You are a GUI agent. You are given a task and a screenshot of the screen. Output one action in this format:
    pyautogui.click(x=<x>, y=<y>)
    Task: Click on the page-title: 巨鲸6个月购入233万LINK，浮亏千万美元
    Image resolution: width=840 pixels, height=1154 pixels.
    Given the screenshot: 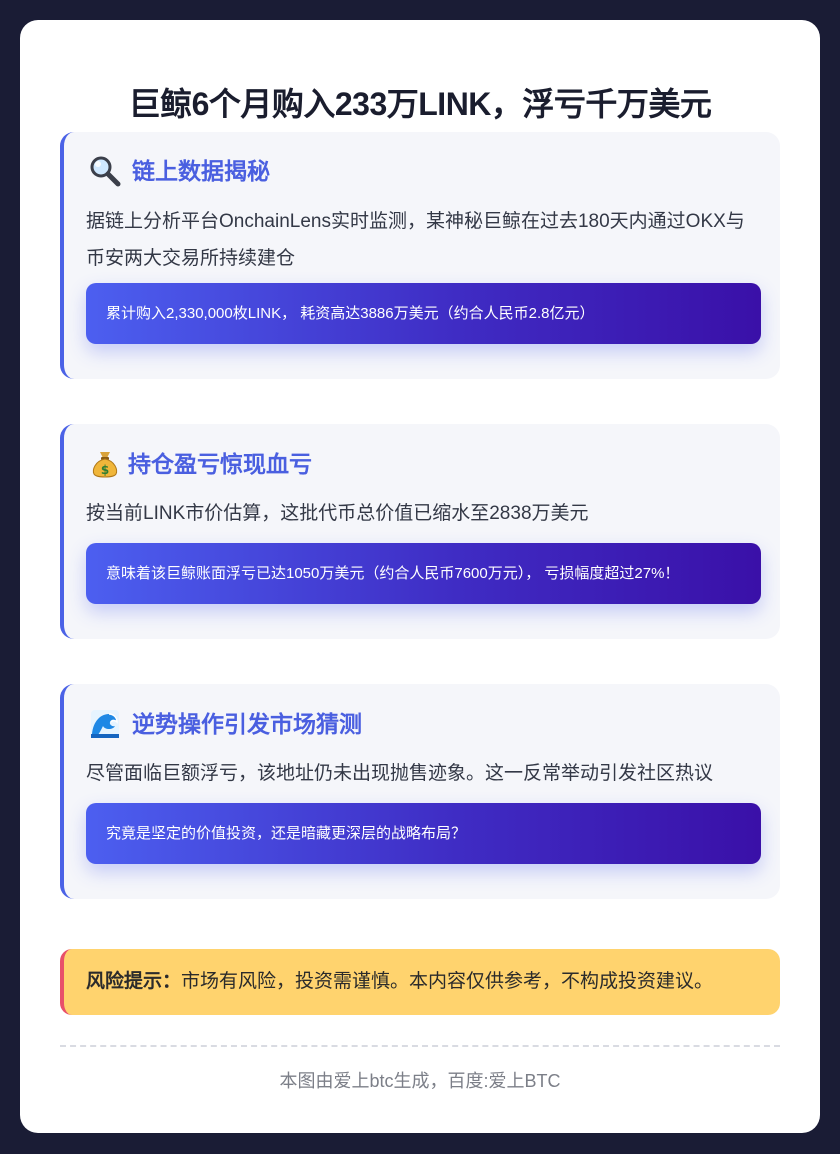 What is the action you would take?
    pyautogui.click(x=420, y=104)
    